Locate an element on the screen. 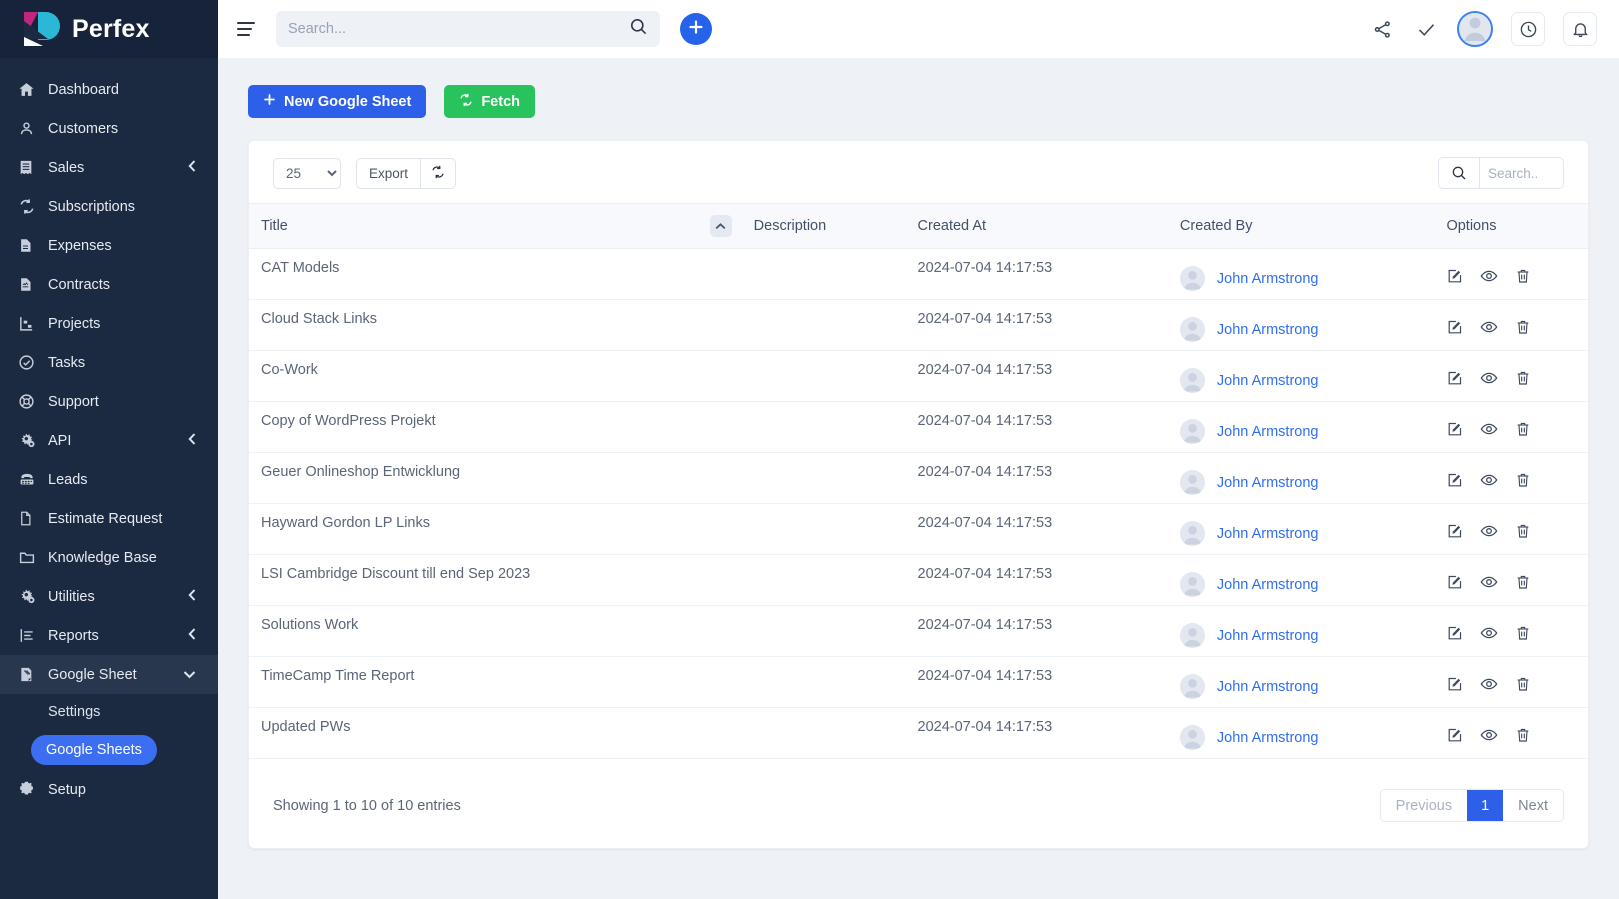  check-icon is located at coordinates (1426, 29).